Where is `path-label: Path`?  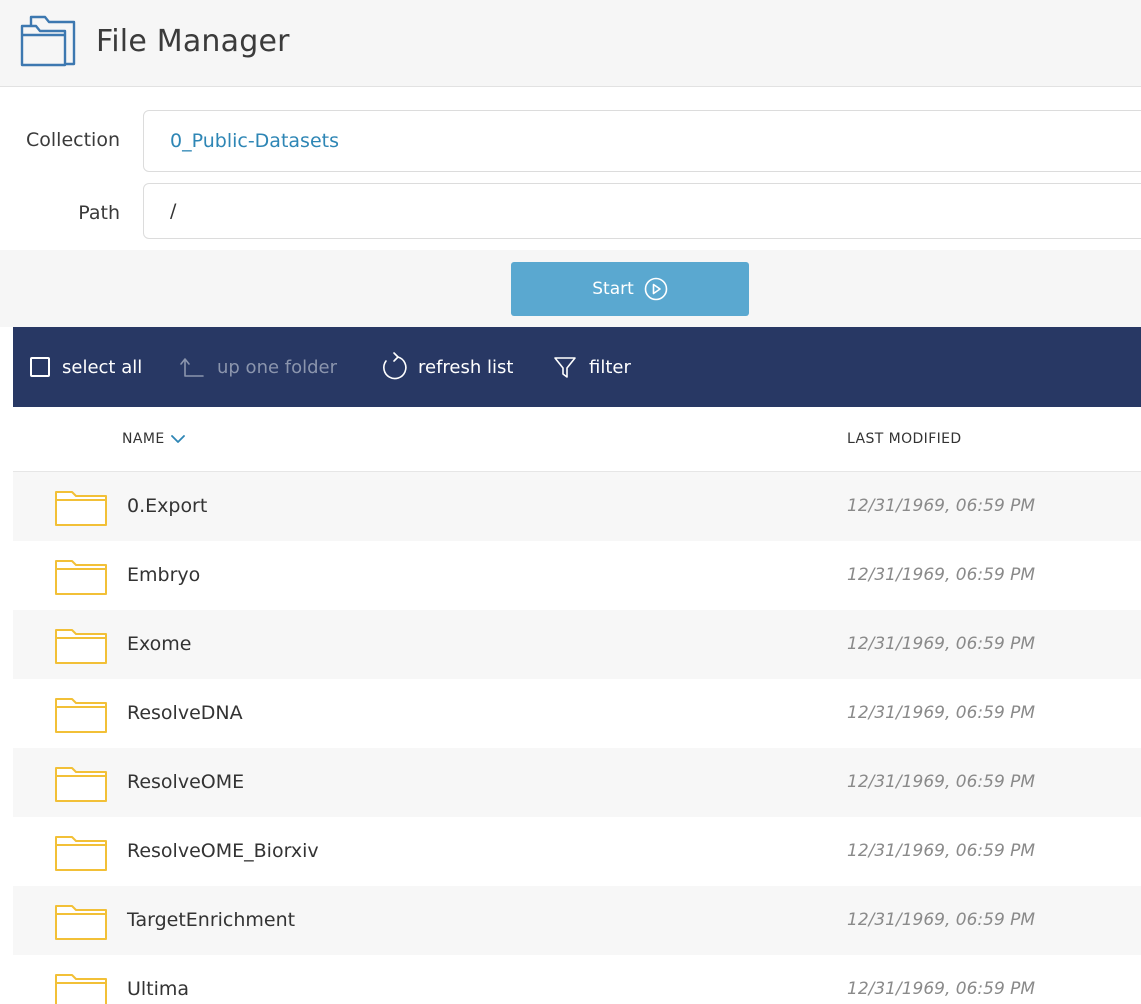
path-label: Path is located at coordinates (99, 213).